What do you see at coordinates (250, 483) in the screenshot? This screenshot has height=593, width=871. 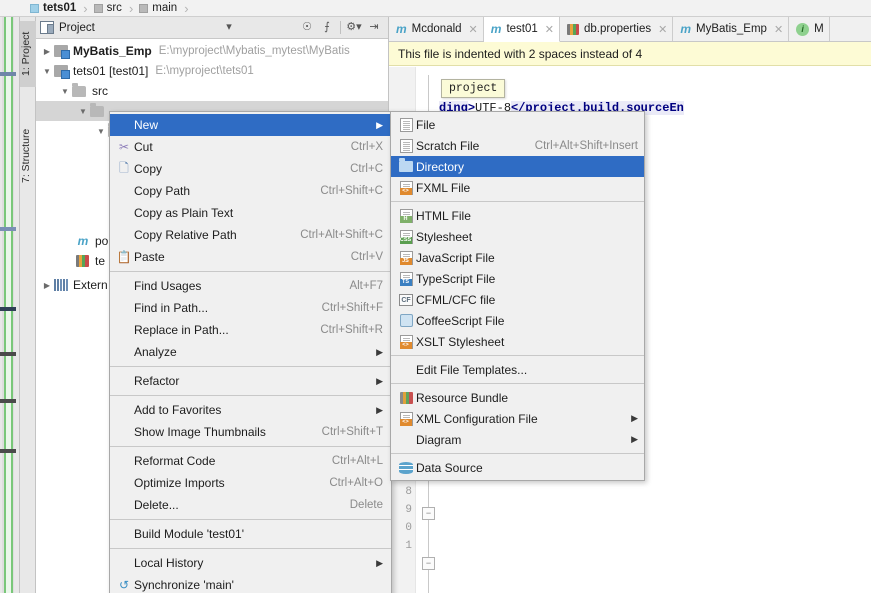 I see `menu-item-optimize-imports: Optimize Imports Ctrl+Alt+O` at bounding box center [250, 483].